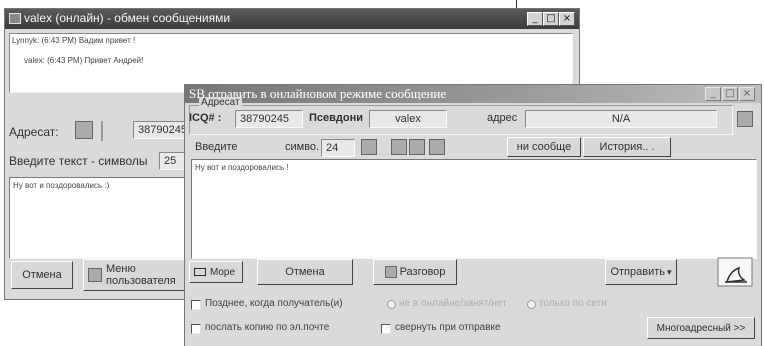  Describe the element at coordinates (216, 147) in the screenshot. I see `enter-label: Введите` at that location.